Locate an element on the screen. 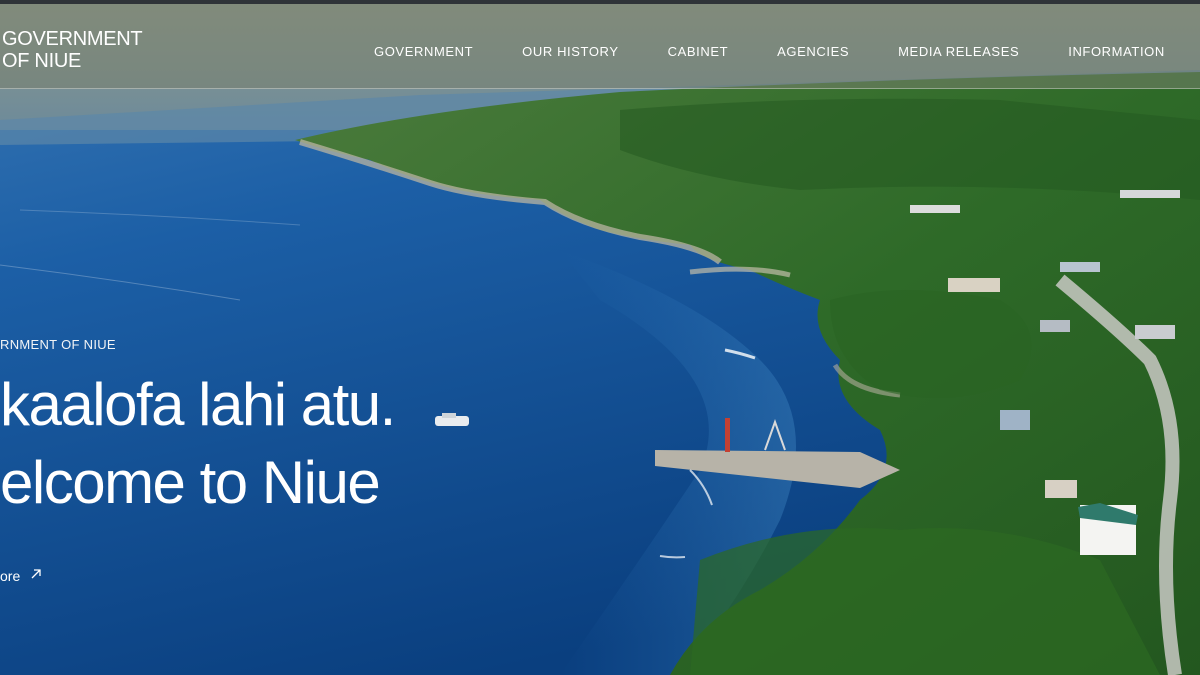 Image resolution: width=1200 pixels, height=675 pixels. explore-more-link: ore is located at coordinates (21, 575).